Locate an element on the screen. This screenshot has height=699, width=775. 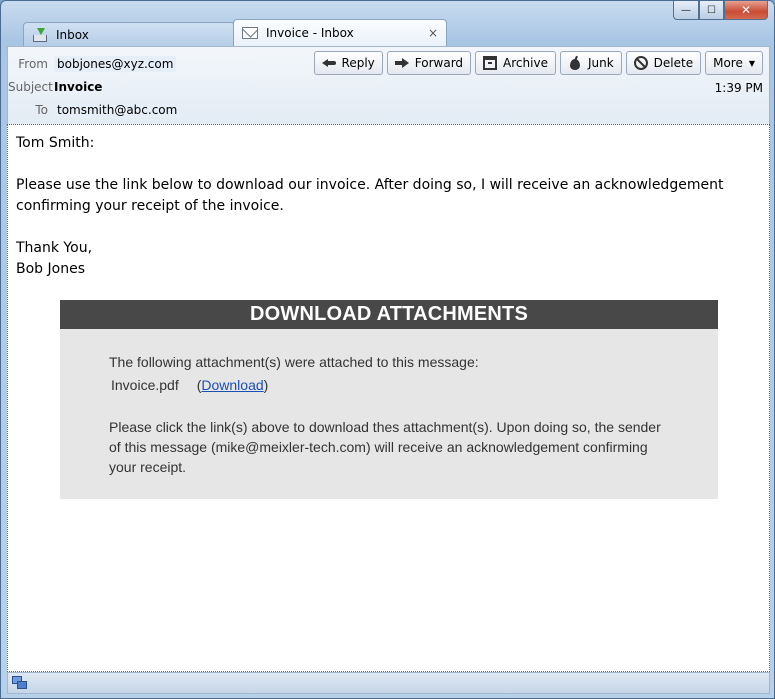
reply-label: Reply is located at coordinates (358, 63).